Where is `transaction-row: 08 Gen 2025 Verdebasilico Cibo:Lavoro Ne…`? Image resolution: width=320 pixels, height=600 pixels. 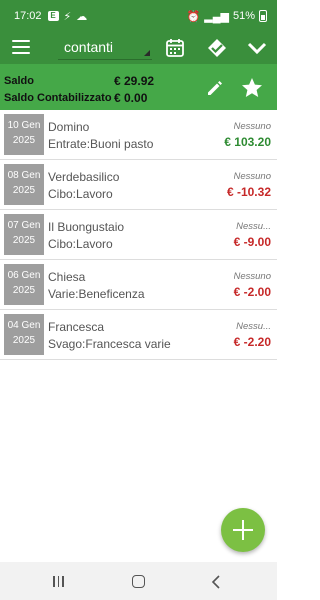 transaction-row: 08 Gen 2025 Verdebasilico Cibo:Lavoro Ne… is located at coordinates (138, 185).